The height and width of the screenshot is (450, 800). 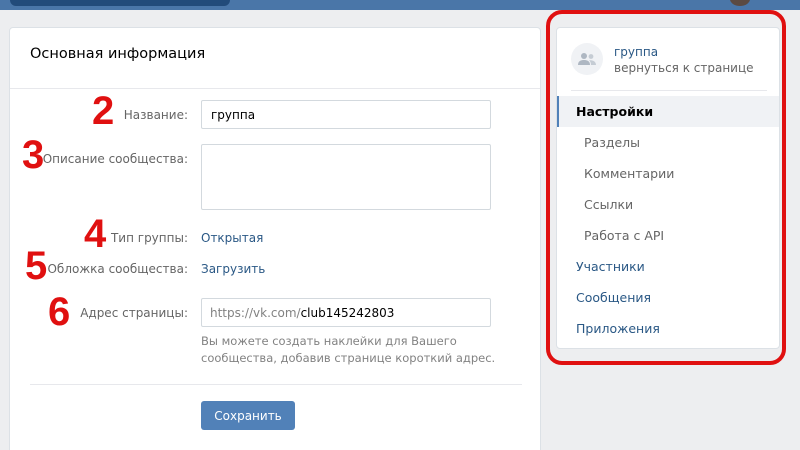 What do you see at coordinates (120, 3) in the screenshot?
I see `search-bar` at bounding box center [120, 3].